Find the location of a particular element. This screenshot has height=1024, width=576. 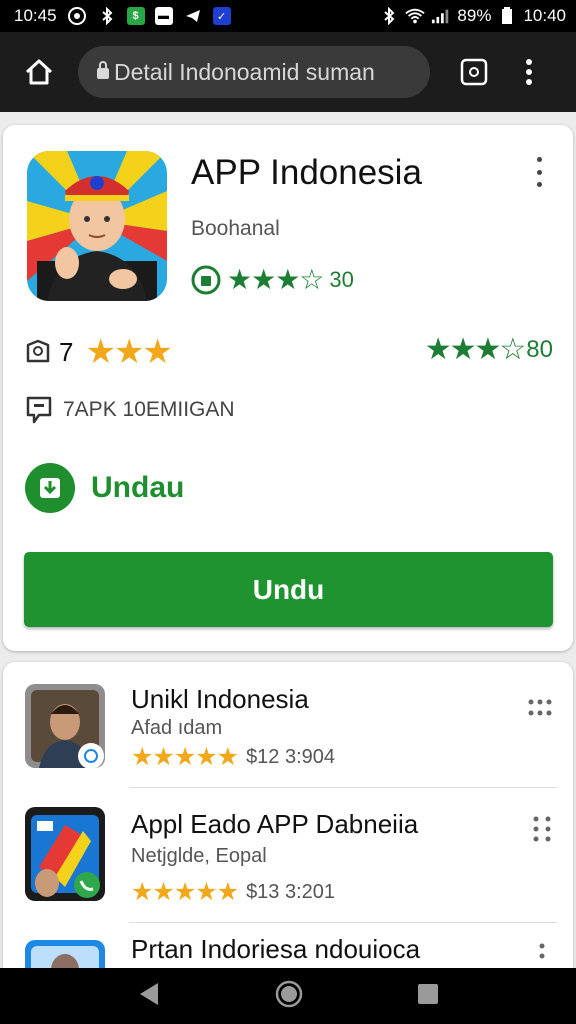

message-icon: ▬ is located at coordinates (163, 16).